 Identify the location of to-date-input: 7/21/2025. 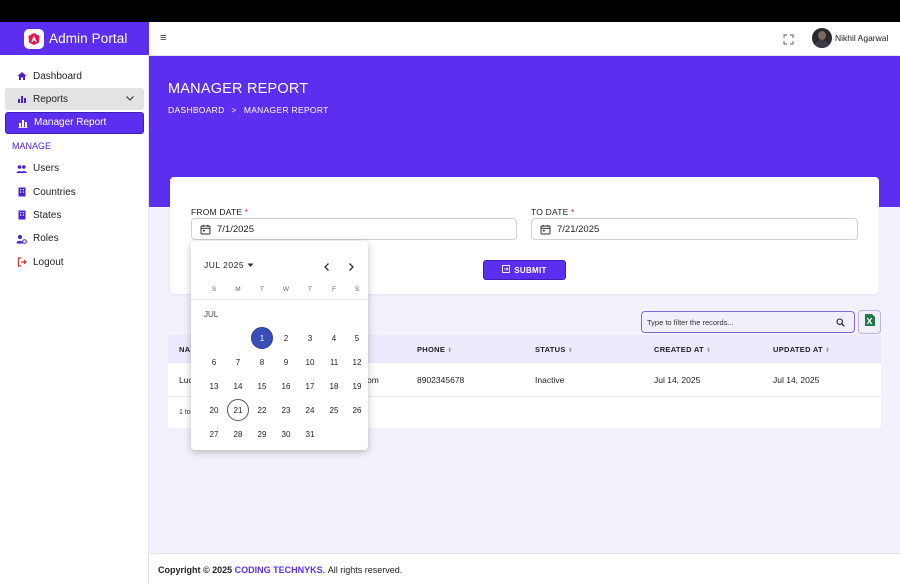
(694, 229).